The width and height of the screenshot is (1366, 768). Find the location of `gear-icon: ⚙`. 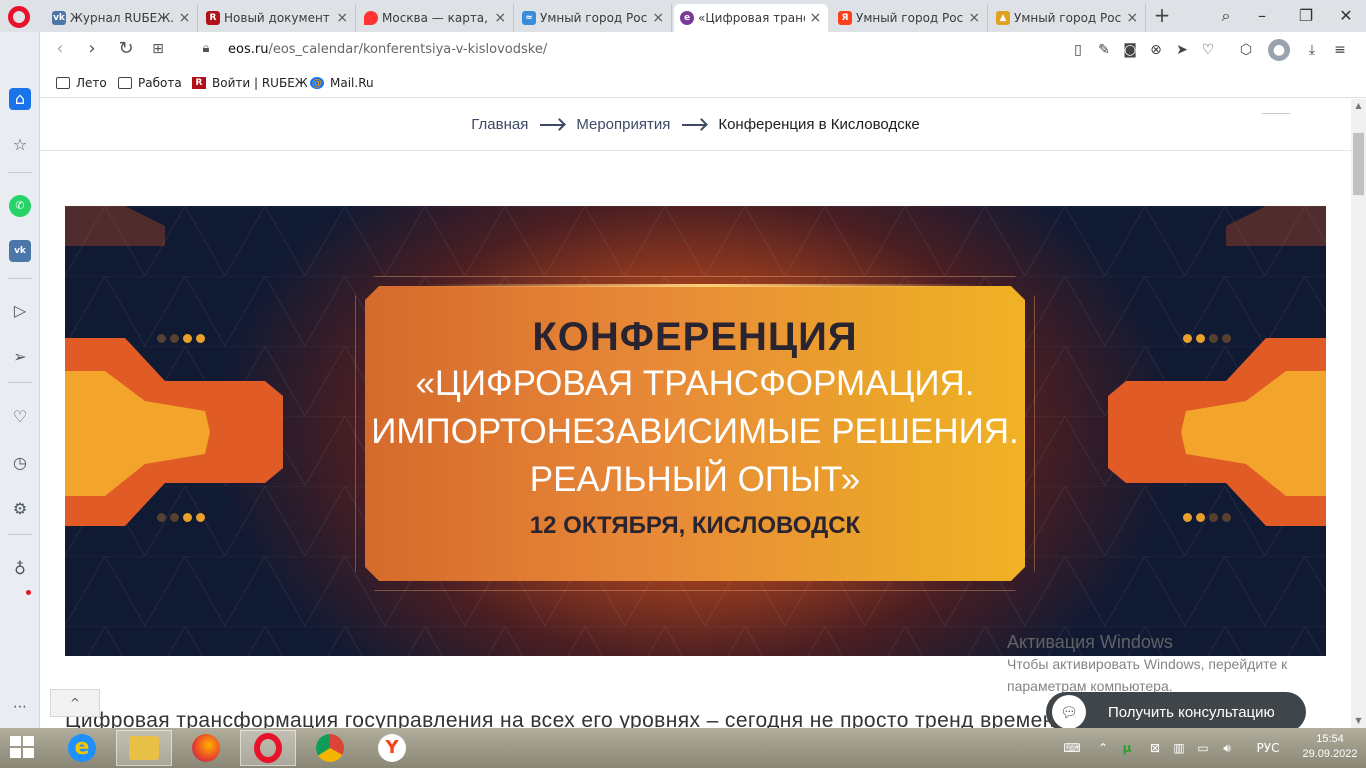

gear-icon: ⚙ is located at coordinates (20, 509).